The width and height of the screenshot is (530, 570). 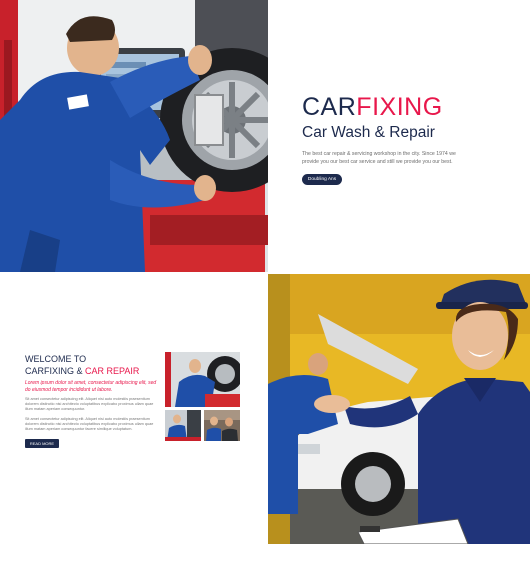 What do you see at coordinates (112, 371) in the screenshot?
I see `welcome-title-highlight: CAR REPAIR` at bounding box center [112, 371].